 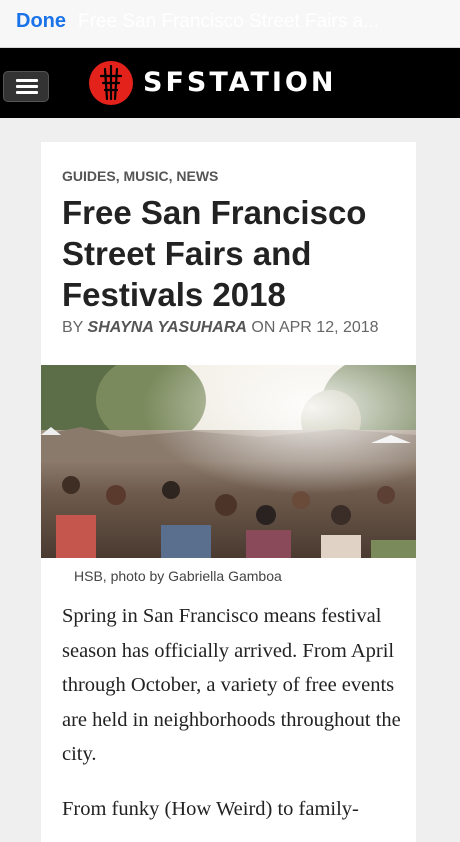 I want to click on done-button: Done, so click(x=41, y=21).